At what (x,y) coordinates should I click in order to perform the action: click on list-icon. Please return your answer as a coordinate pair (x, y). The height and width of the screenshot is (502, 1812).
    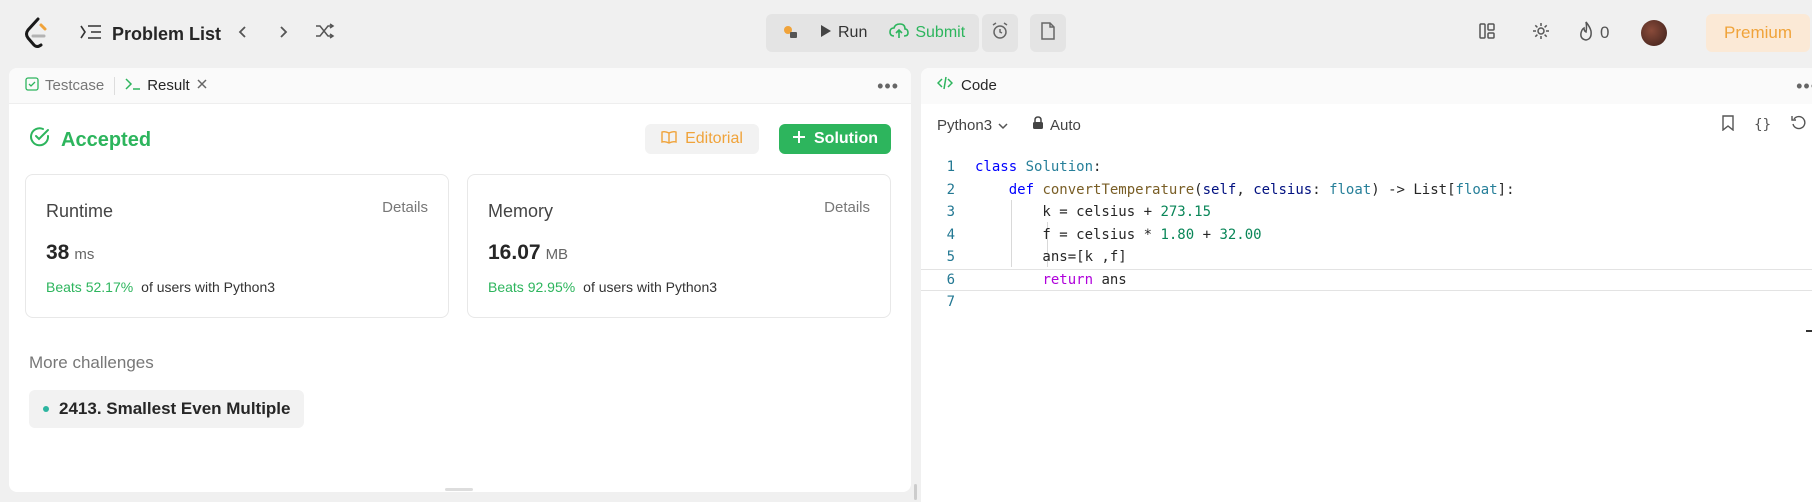
    Looking at the image, I should click on (91, 34).